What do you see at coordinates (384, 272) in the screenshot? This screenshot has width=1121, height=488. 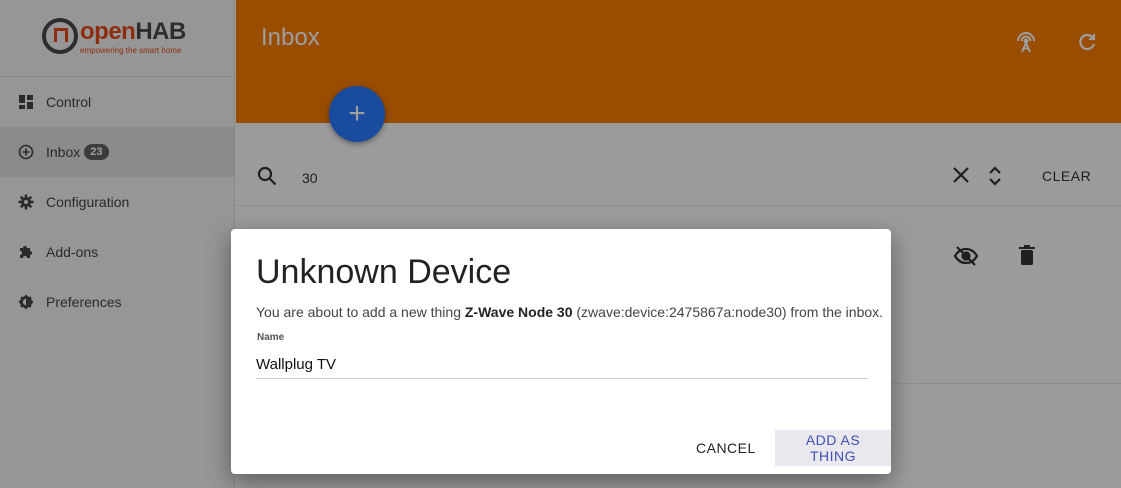 I see `dialog-title: Unknown Device` at bounding box center [384, 272].